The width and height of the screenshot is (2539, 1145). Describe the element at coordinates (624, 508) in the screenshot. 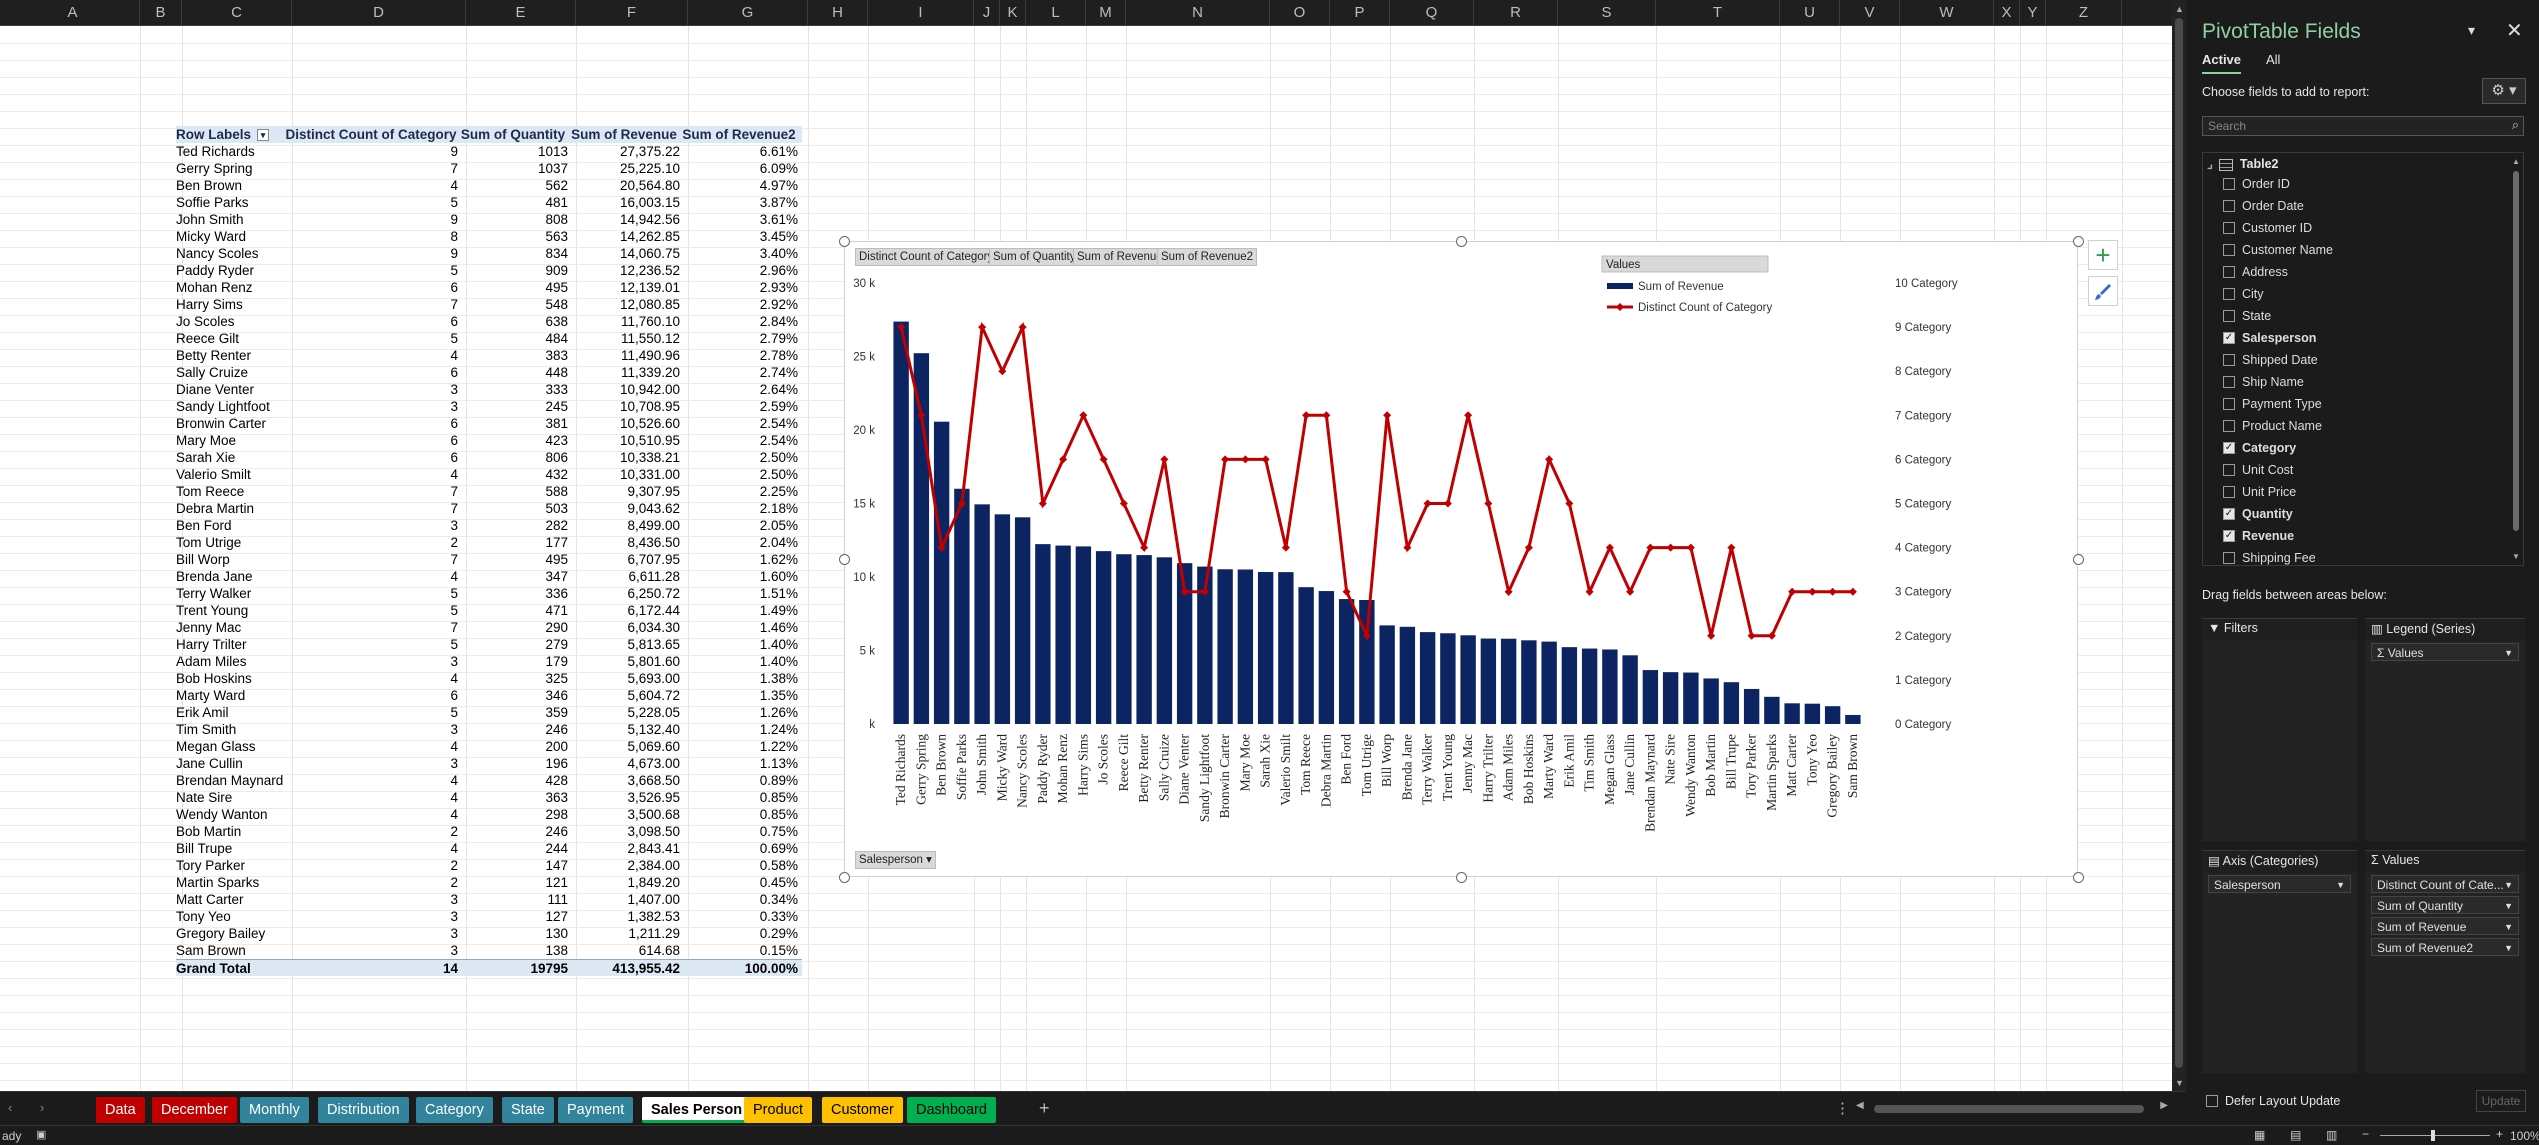

I see `pivot-cell: 9,043.62` at that location.